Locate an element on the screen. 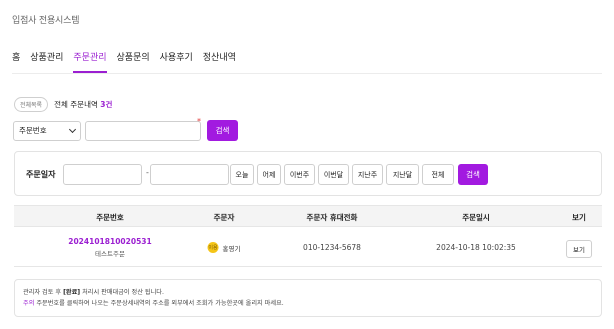 This screenshot has width=614, height=329. app-title: 입점사 전용시스템 is located at coordinates (46, 21).